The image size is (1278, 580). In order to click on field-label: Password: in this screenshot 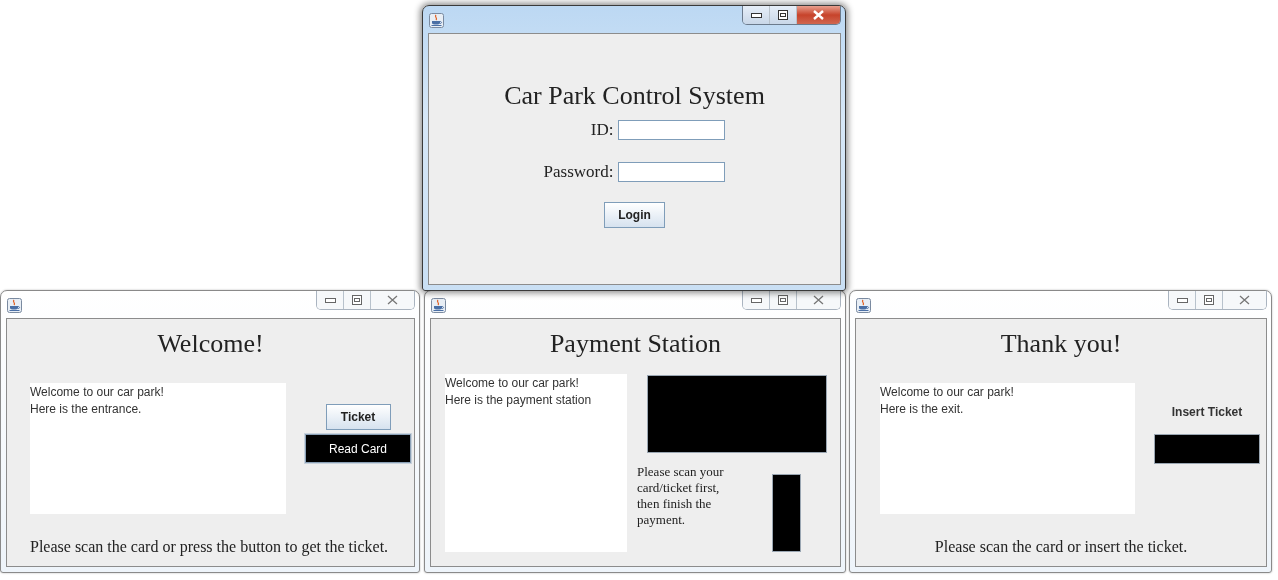, I will do `click(578, 172)`.